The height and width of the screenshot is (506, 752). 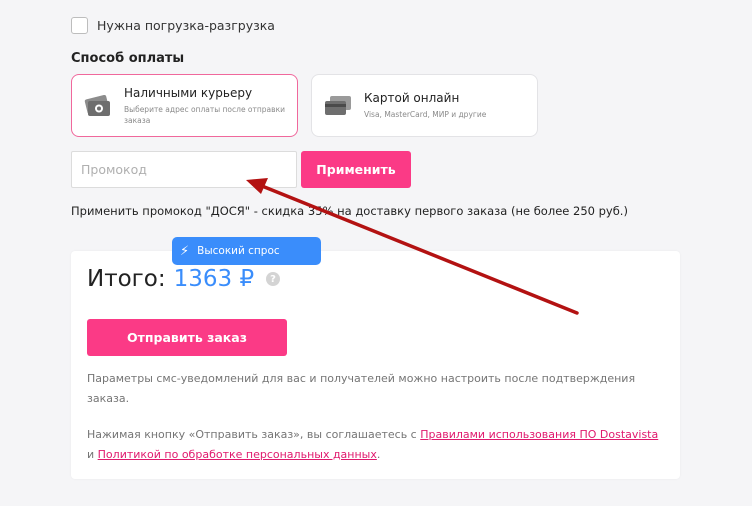 What do you see at coordinates (214, 279) in the screenshot?
I see `total-value: 1363 ₽` at bounding box center [214, 279].